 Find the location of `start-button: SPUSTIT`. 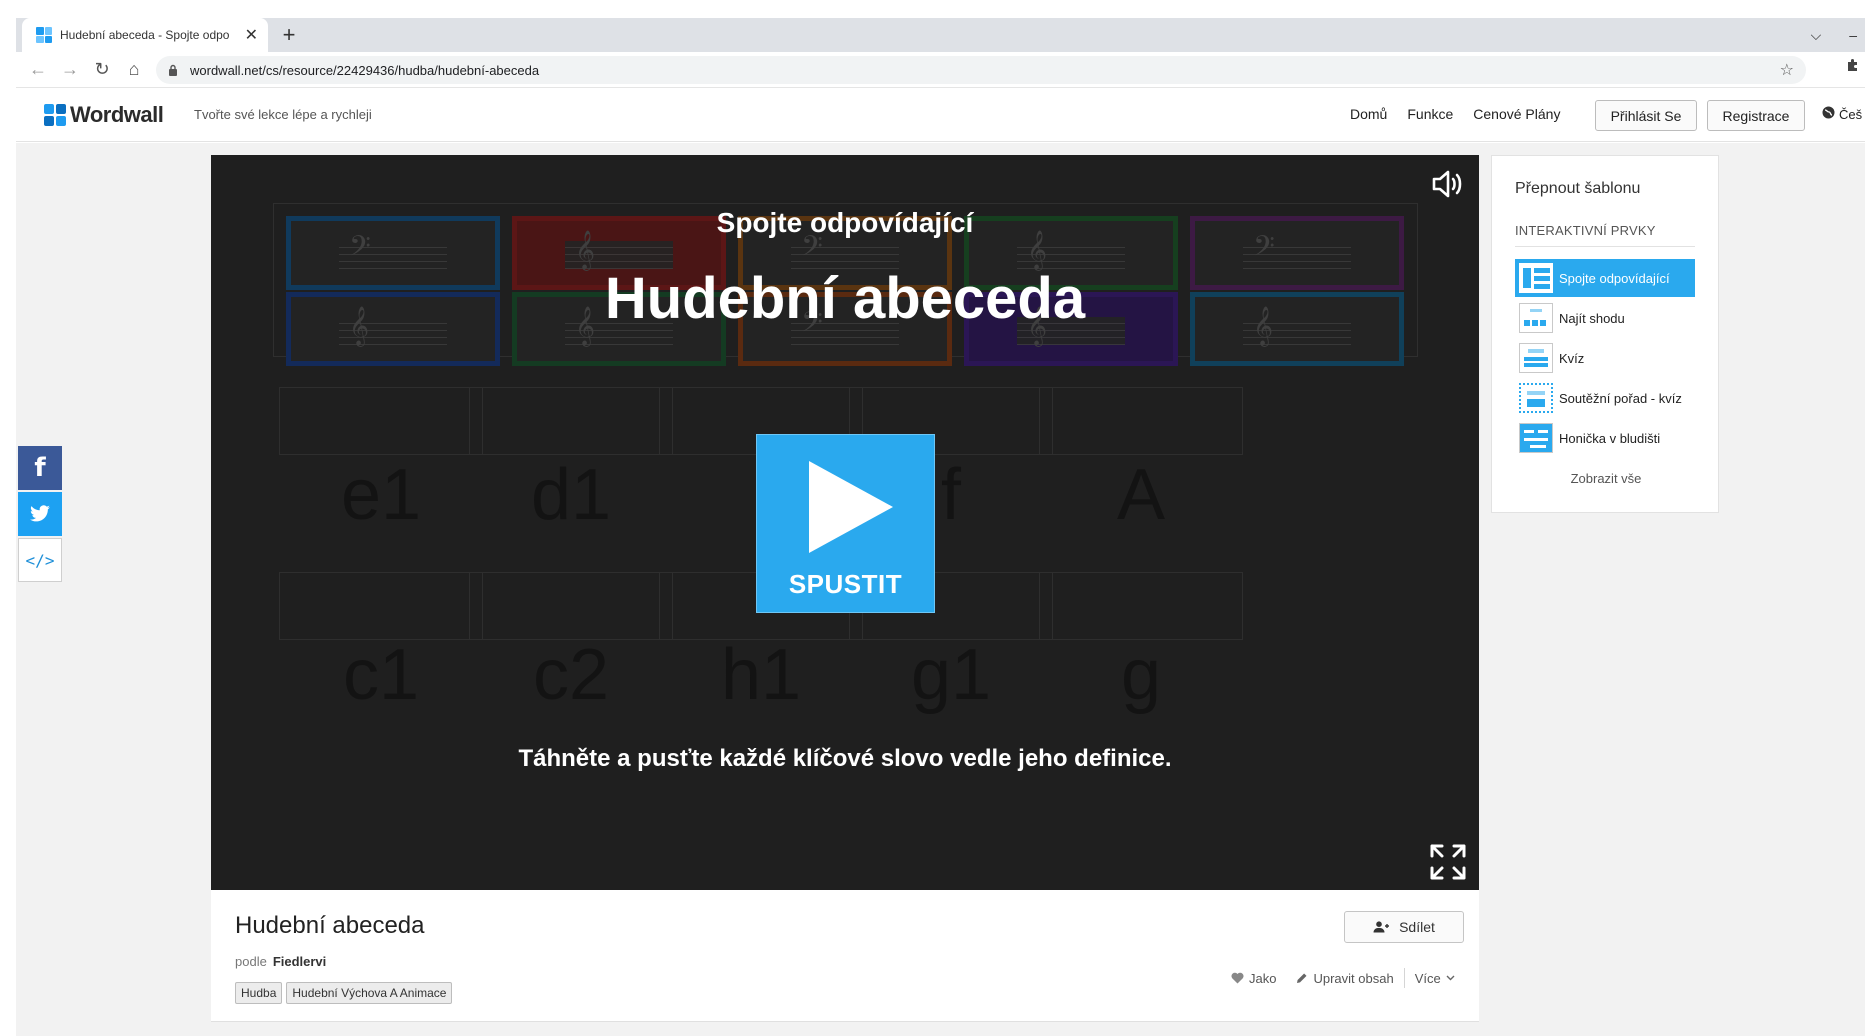

start-button: SPUSTIT is located at coordinates (845, 523).